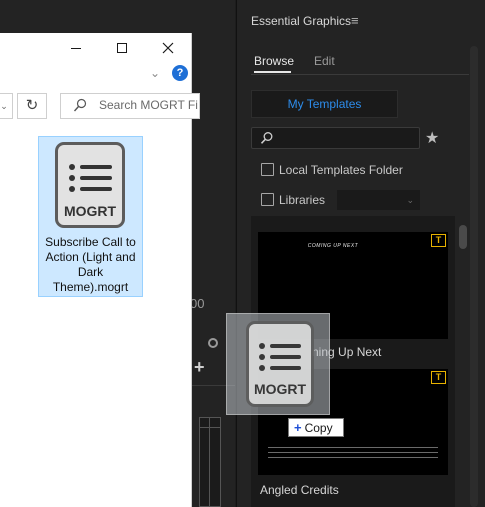 The image size is (485, 507). I want to click on tab-edit: Edit, so click(324, 61).